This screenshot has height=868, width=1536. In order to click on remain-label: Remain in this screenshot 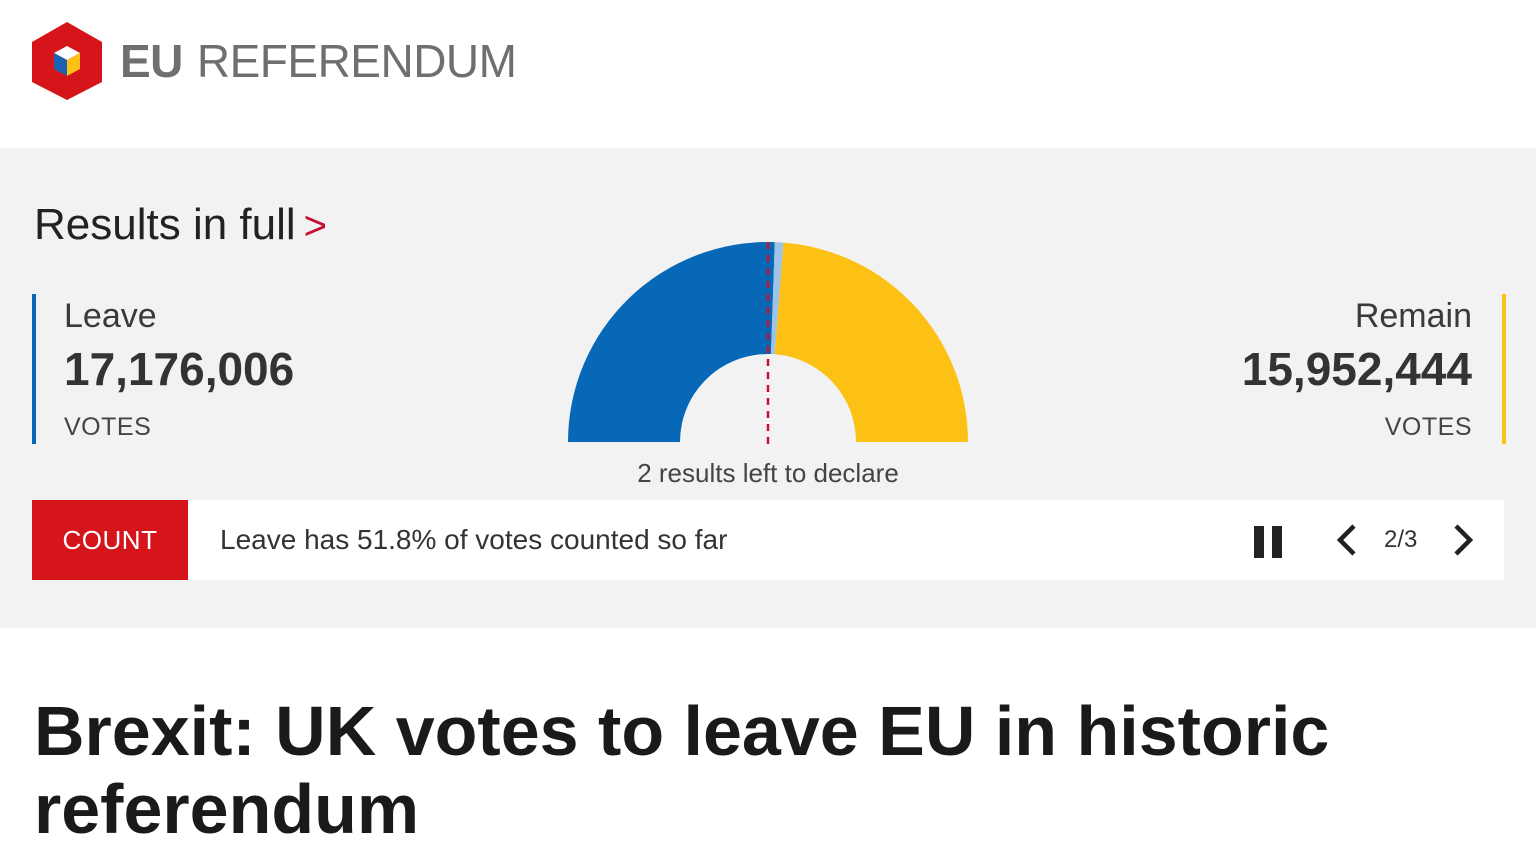, I will do `click(1413, 316)`.